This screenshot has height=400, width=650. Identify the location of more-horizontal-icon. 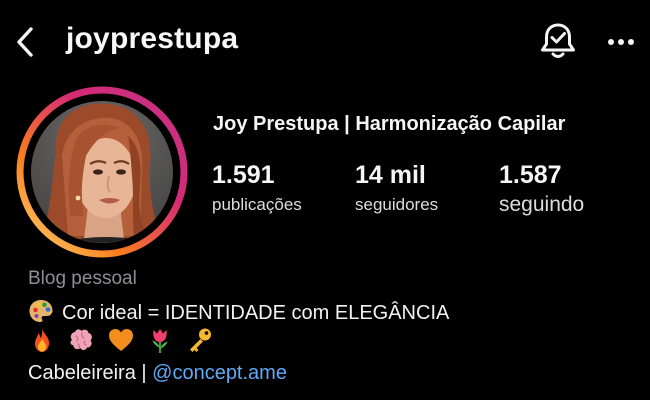
(621, 42).